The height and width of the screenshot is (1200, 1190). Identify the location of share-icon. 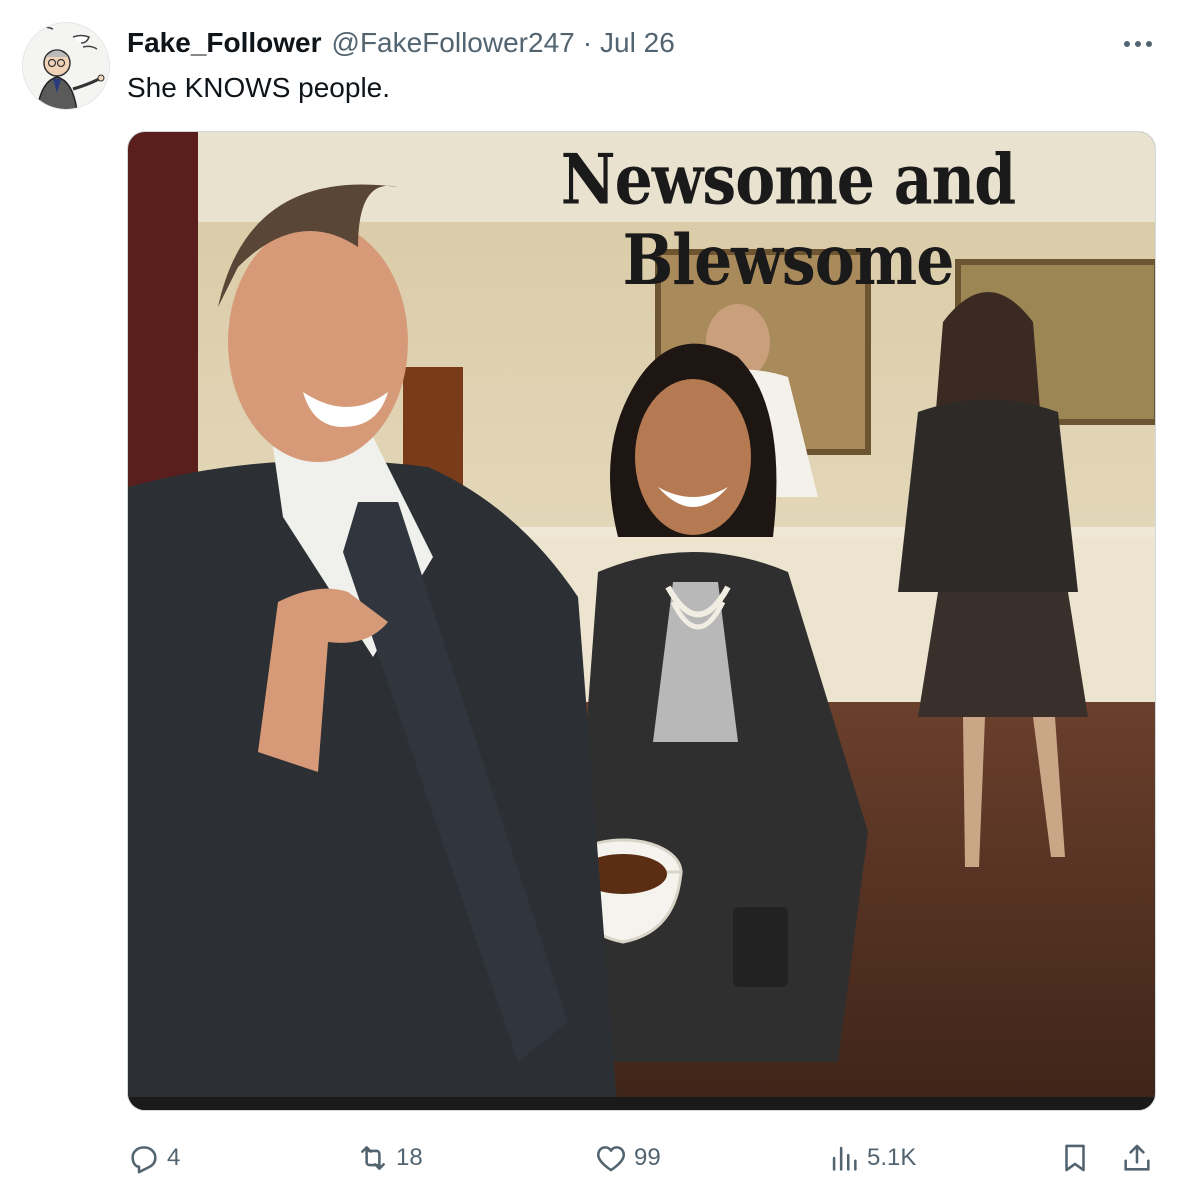
(1137, 1157).